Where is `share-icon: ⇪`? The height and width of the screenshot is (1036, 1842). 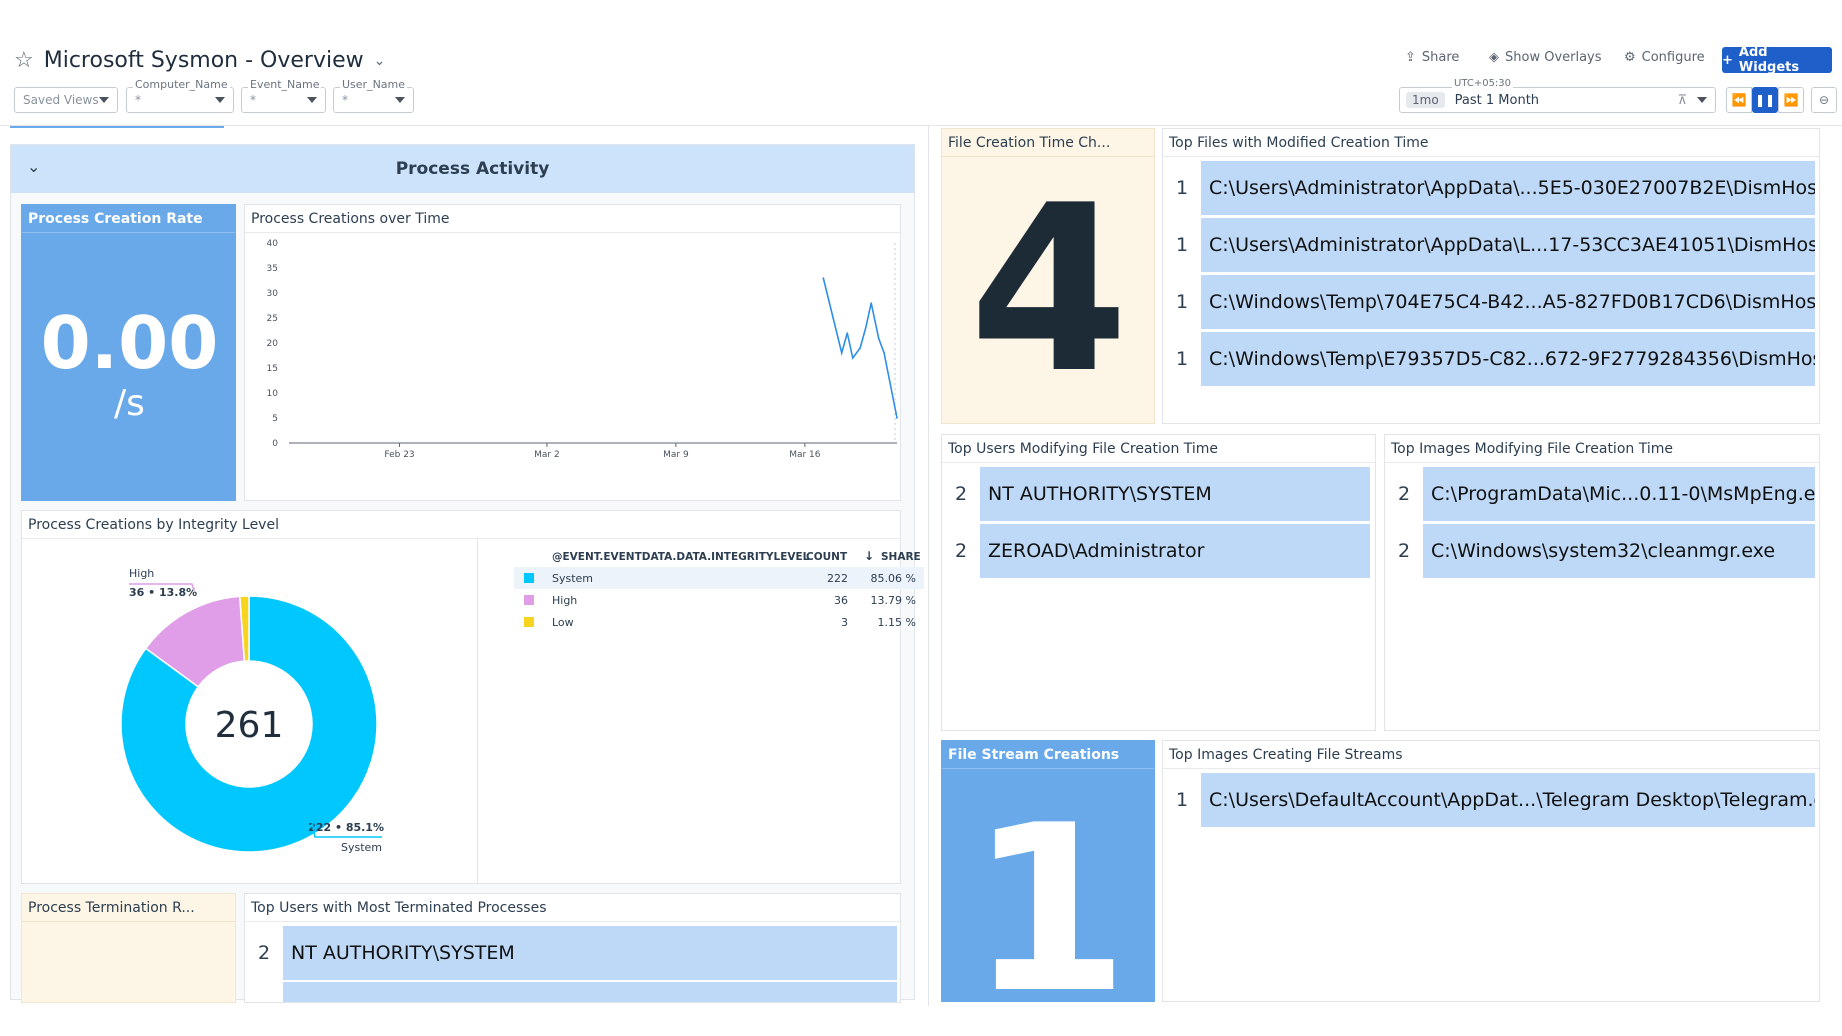 share-icon: ⇪ is located at coordinates (1410, 57).